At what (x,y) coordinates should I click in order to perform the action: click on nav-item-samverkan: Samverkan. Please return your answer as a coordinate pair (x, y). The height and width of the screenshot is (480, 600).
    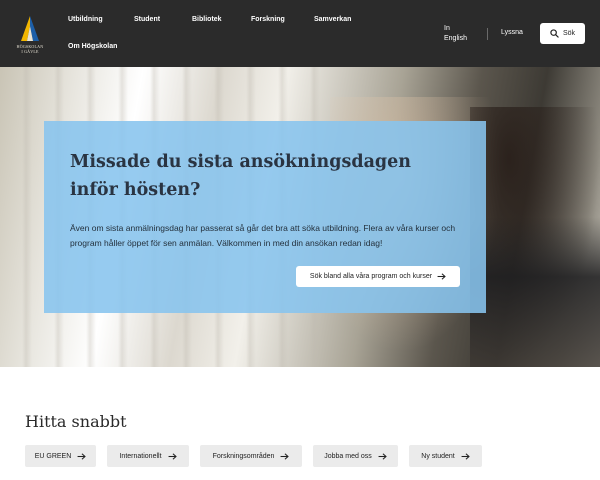
    Looking at the image, I should click on (332, 19).